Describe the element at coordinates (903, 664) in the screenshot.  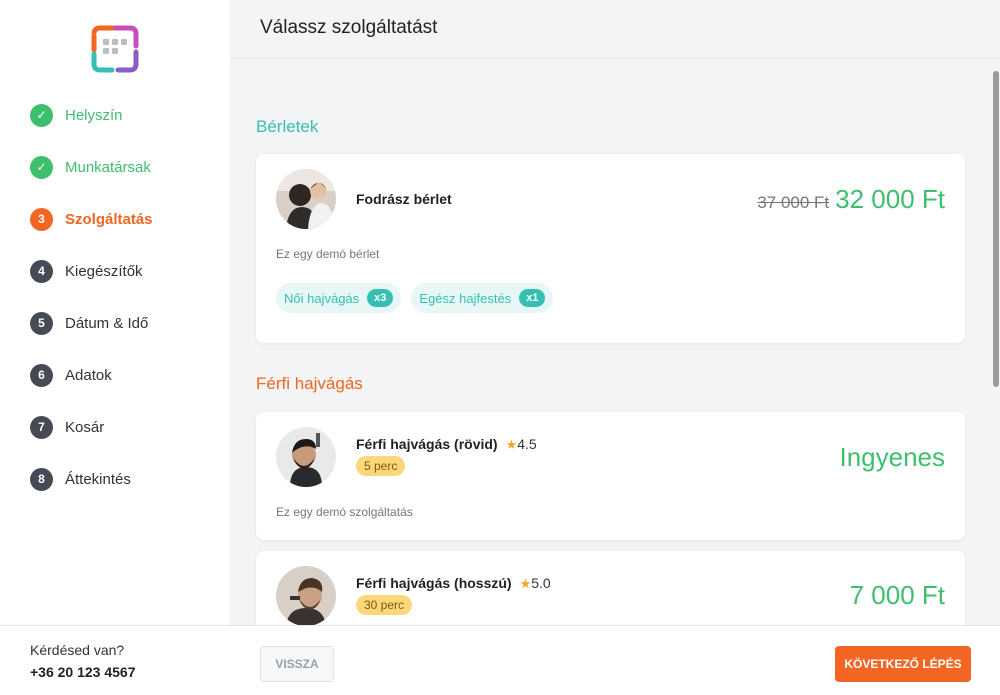
I see `next-step-button: KÖVETKEZŐ LÉPÉS` at that location.